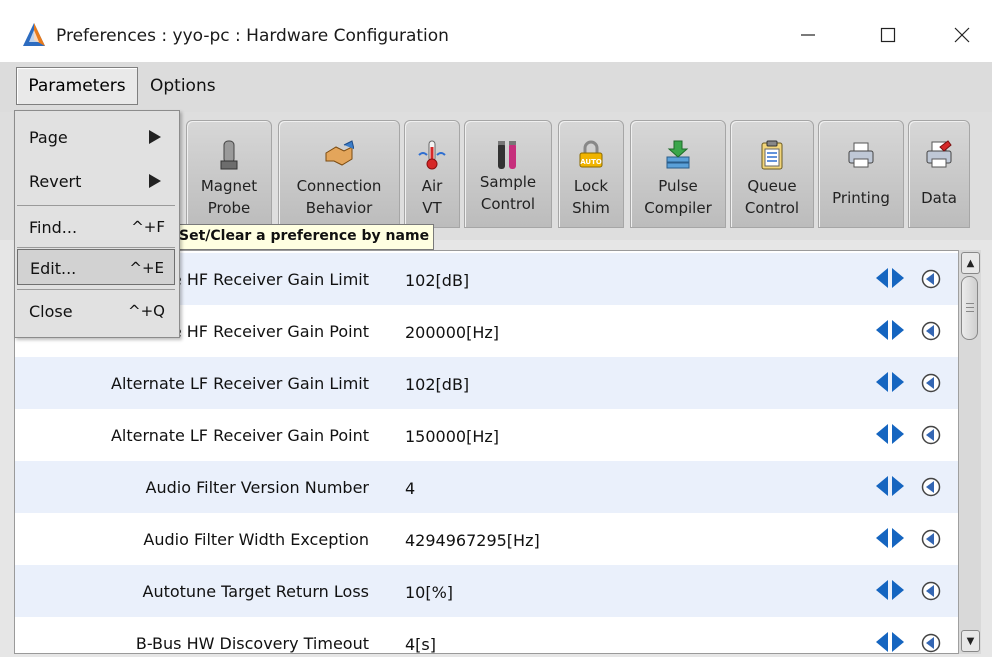 The width and height of the screenshot is (992, 657). Describe the element at coordinates (252, 643) in the screenshot. I see `pref-name: B-Bus HW Discovery Timeout` at that location.